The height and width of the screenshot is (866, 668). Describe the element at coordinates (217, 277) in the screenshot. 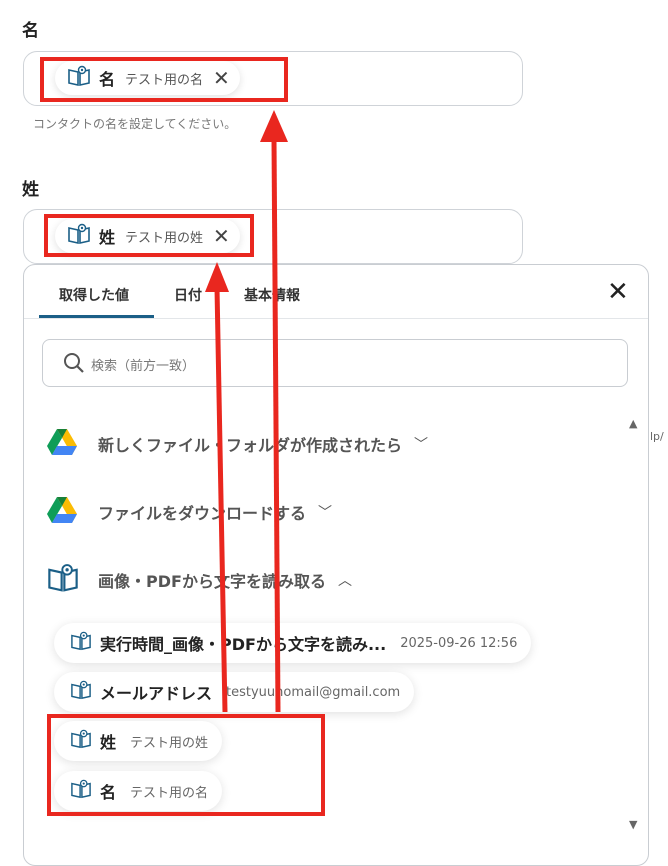

I see `arrow-head-last-name` at that location.